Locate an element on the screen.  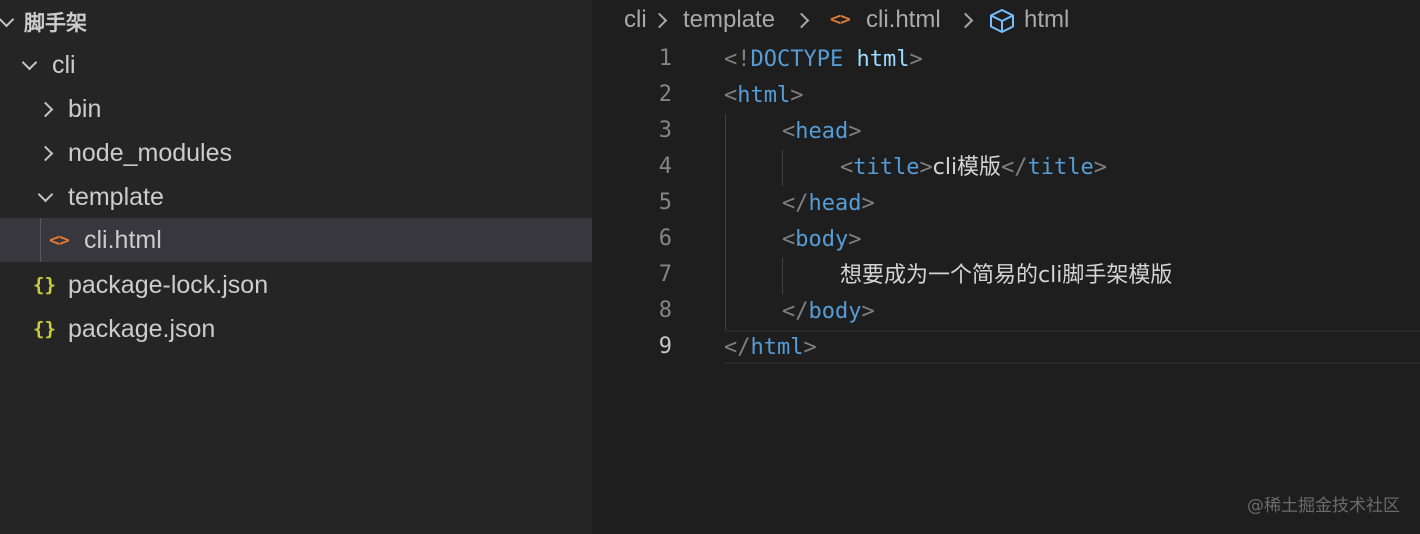
code-line-2: <html> is located at coordinates (763, 96).